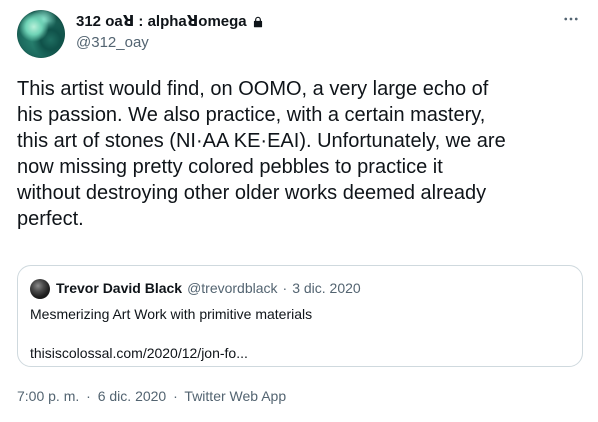  Describe the element at coordinates (41, 34) in the screenshot. I see `avatar` at that location.